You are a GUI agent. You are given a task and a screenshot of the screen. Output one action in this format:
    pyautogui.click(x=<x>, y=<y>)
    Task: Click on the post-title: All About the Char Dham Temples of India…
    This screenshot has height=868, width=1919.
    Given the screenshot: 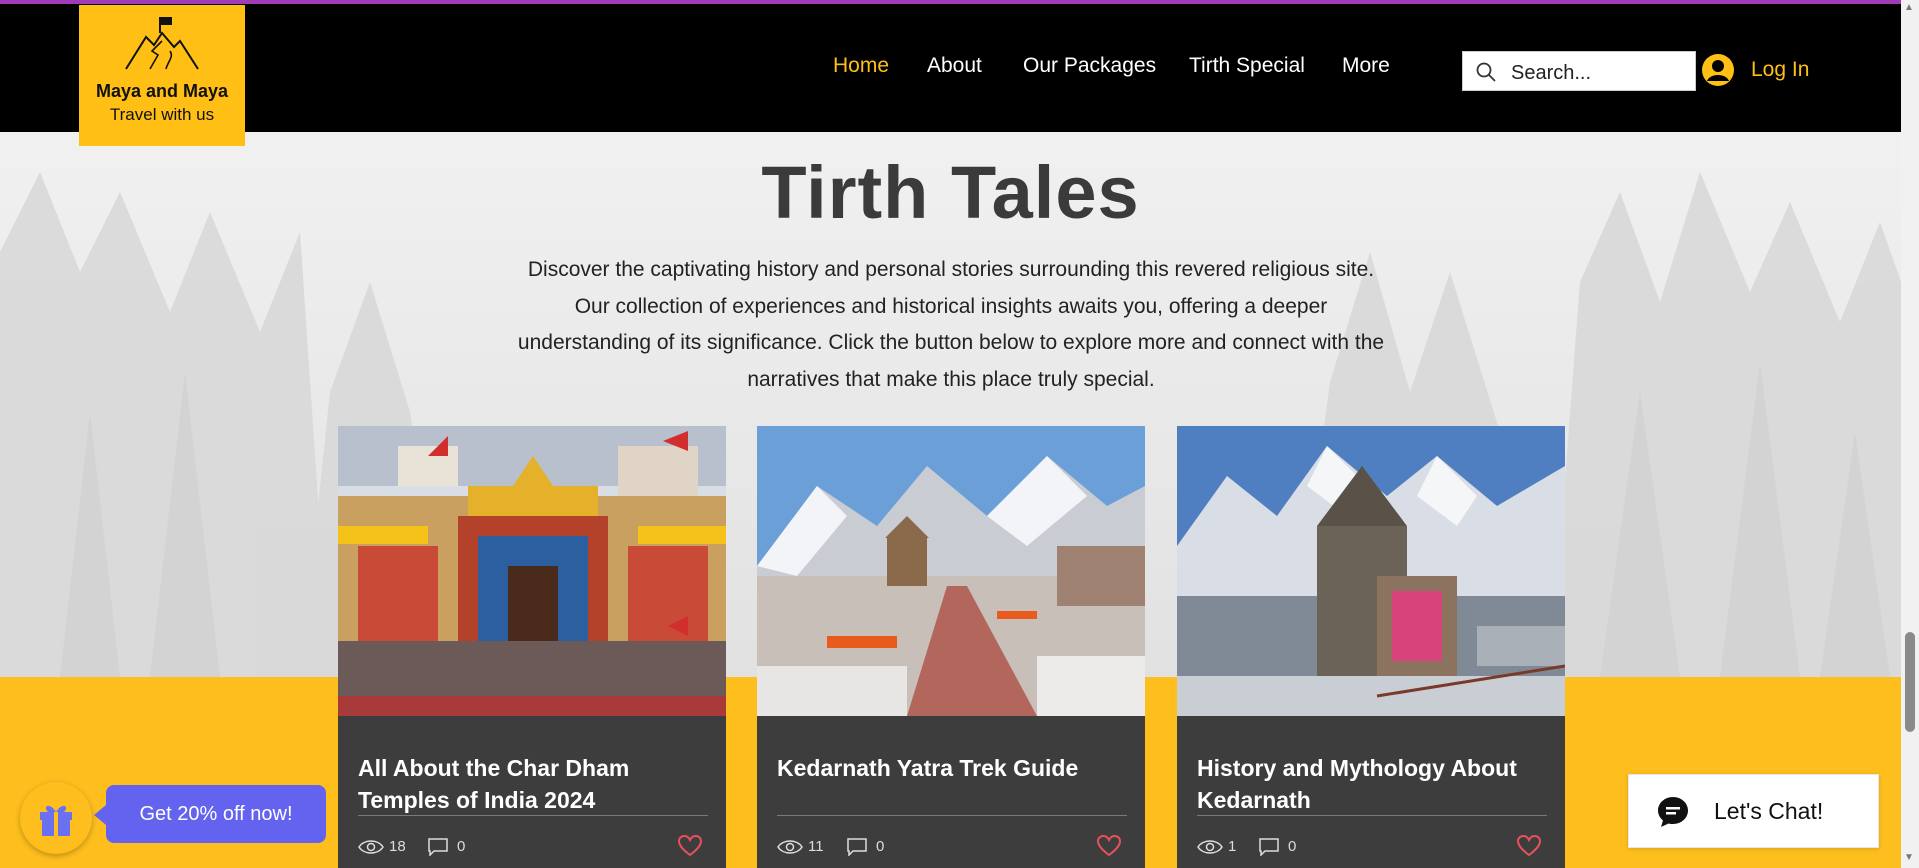 What is the action you would take?
    pyautogui.click(x=533, y=784)
    